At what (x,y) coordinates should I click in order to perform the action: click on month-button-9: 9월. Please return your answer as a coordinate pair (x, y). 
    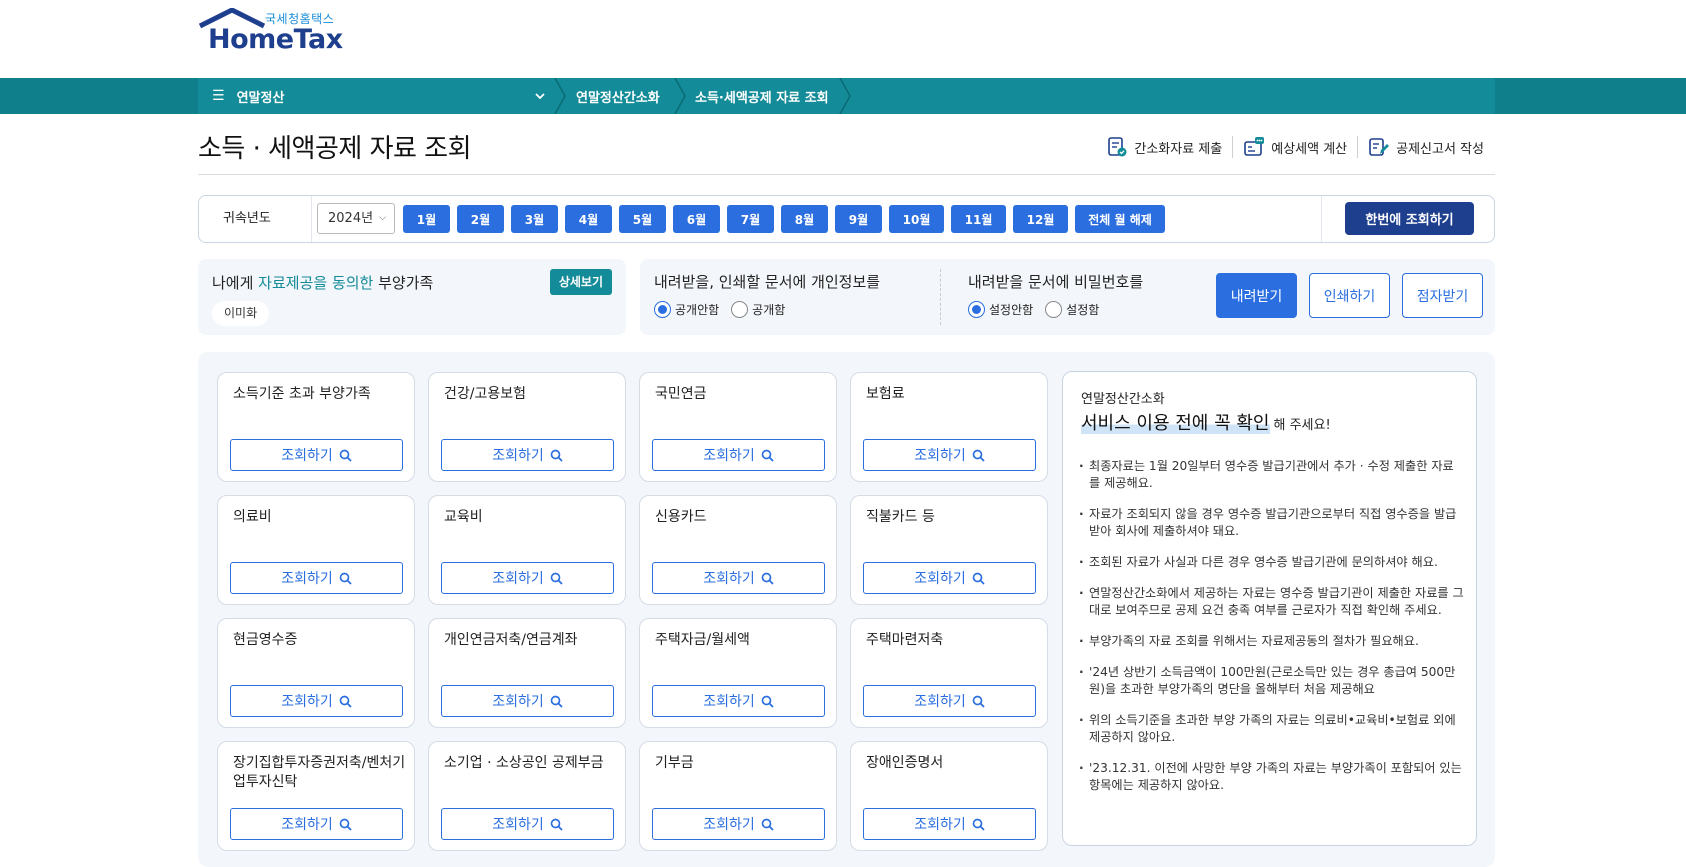
    Looking at the image, I should click on (858, 219).